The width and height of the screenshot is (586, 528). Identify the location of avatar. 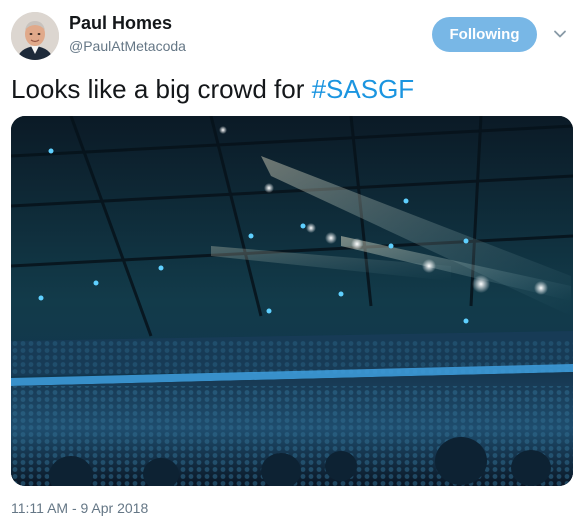
(35, 36).